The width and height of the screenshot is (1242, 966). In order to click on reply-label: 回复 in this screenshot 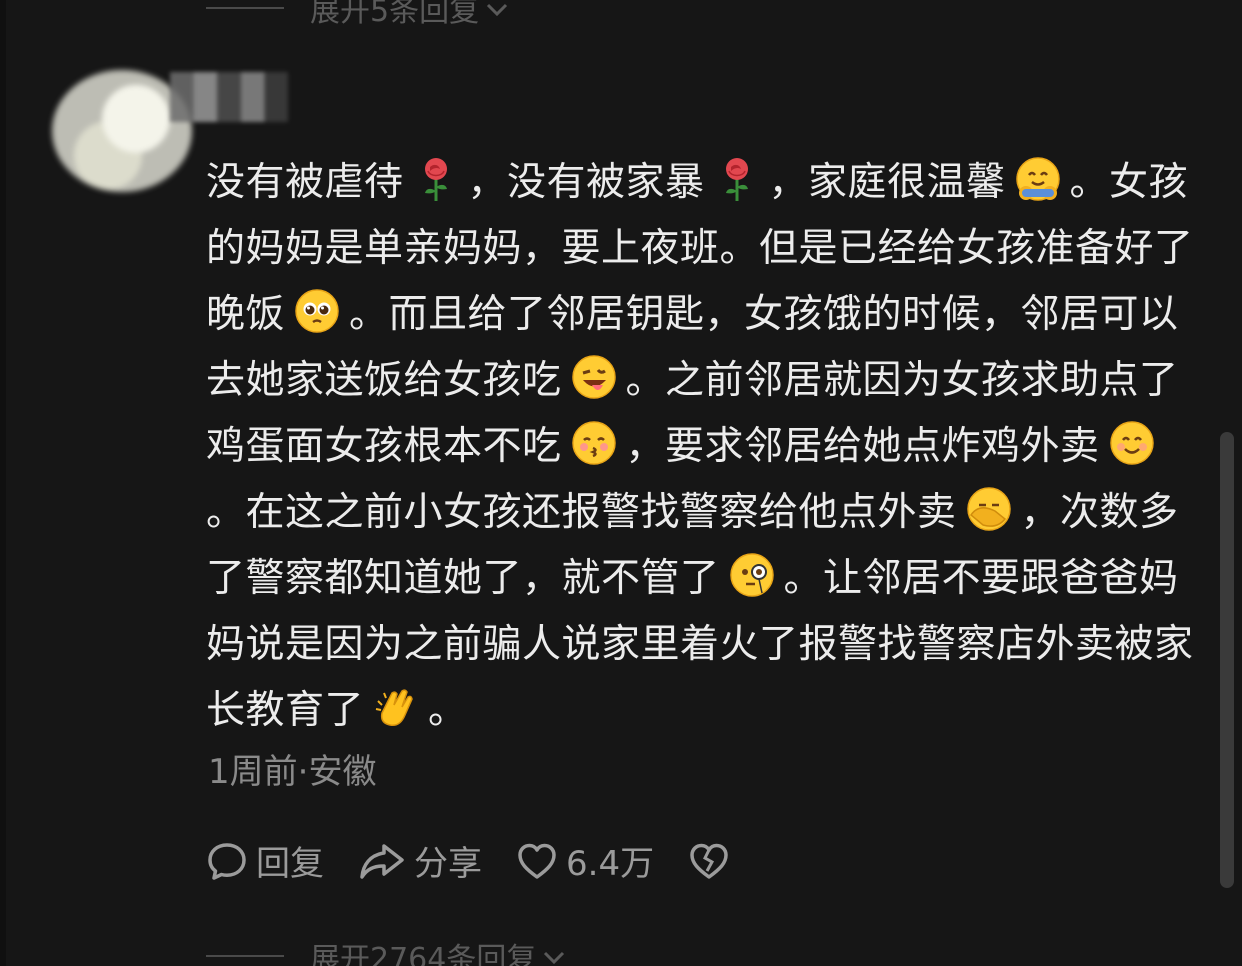, I will do `click(290, 864)`.